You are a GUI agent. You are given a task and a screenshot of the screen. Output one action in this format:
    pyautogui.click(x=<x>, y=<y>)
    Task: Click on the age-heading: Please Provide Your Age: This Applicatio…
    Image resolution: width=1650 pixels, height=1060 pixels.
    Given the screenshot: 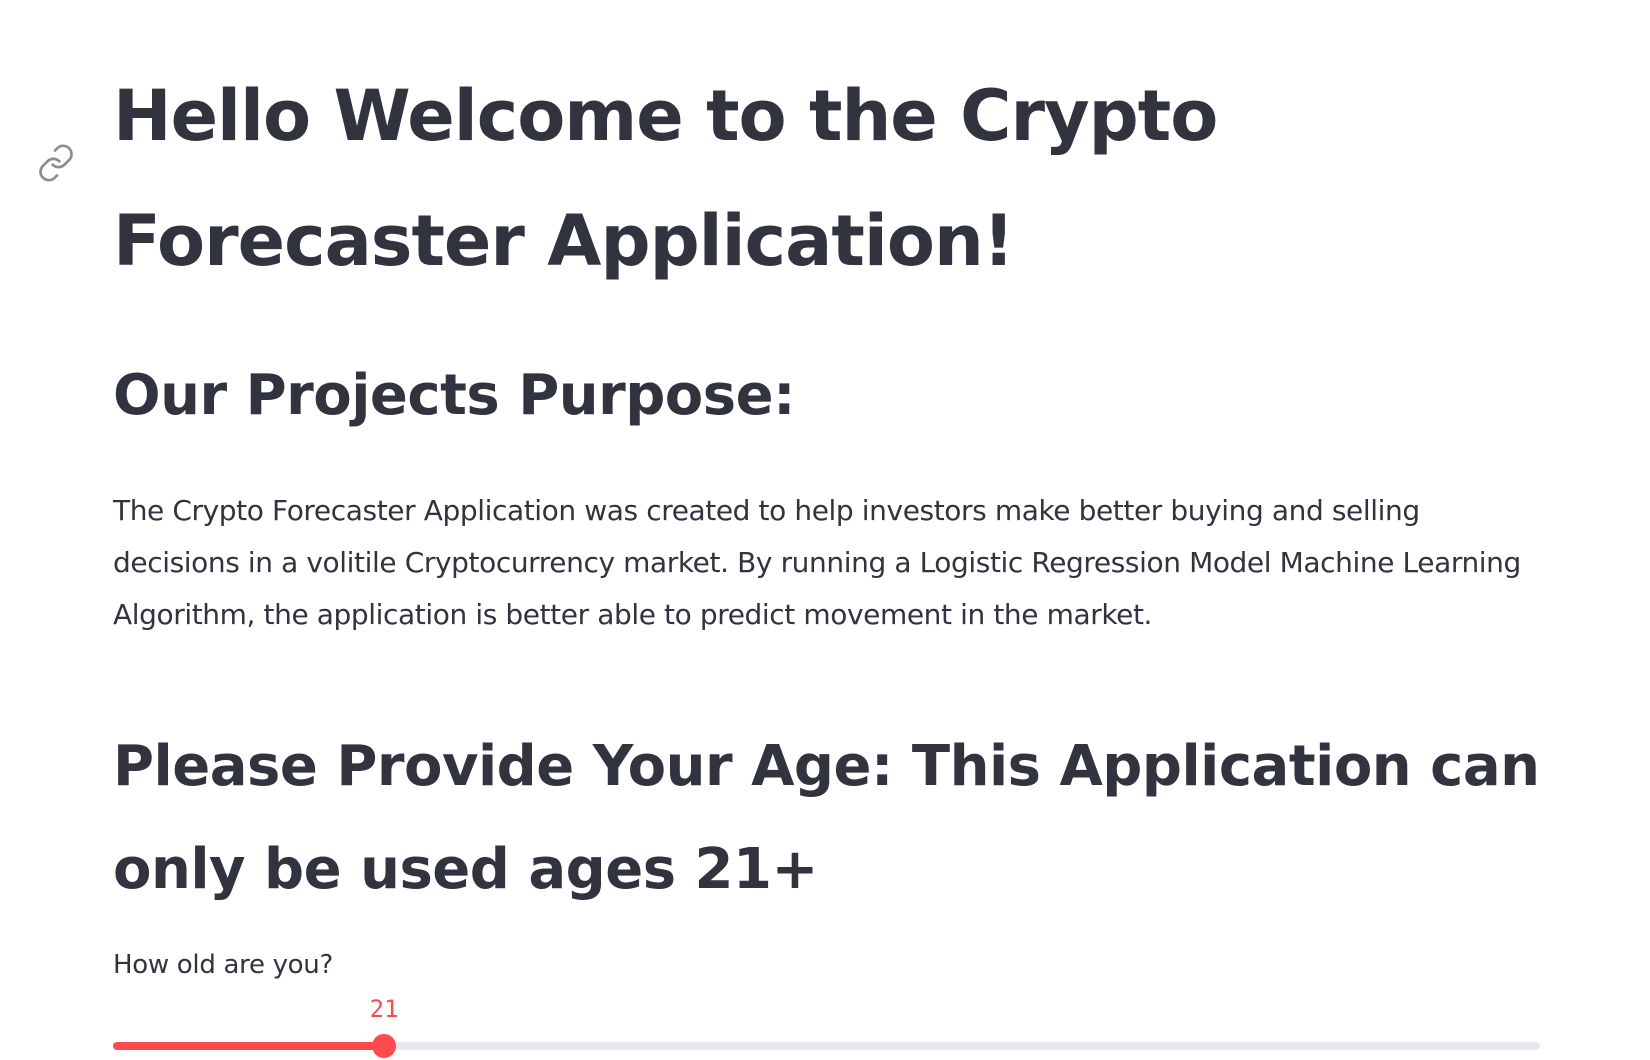 What is the action you would take?
    pyautogui.click(x=826, y=818)
    